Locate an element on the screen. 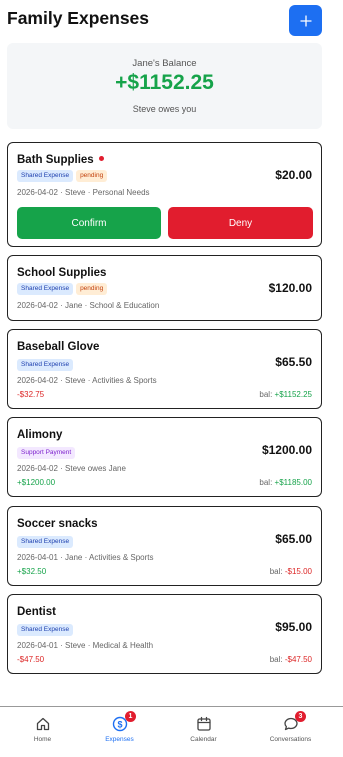 The width and height of the screenshot is (343, 757). expense-amount: $65.00 is located at coordinates (293, 539).